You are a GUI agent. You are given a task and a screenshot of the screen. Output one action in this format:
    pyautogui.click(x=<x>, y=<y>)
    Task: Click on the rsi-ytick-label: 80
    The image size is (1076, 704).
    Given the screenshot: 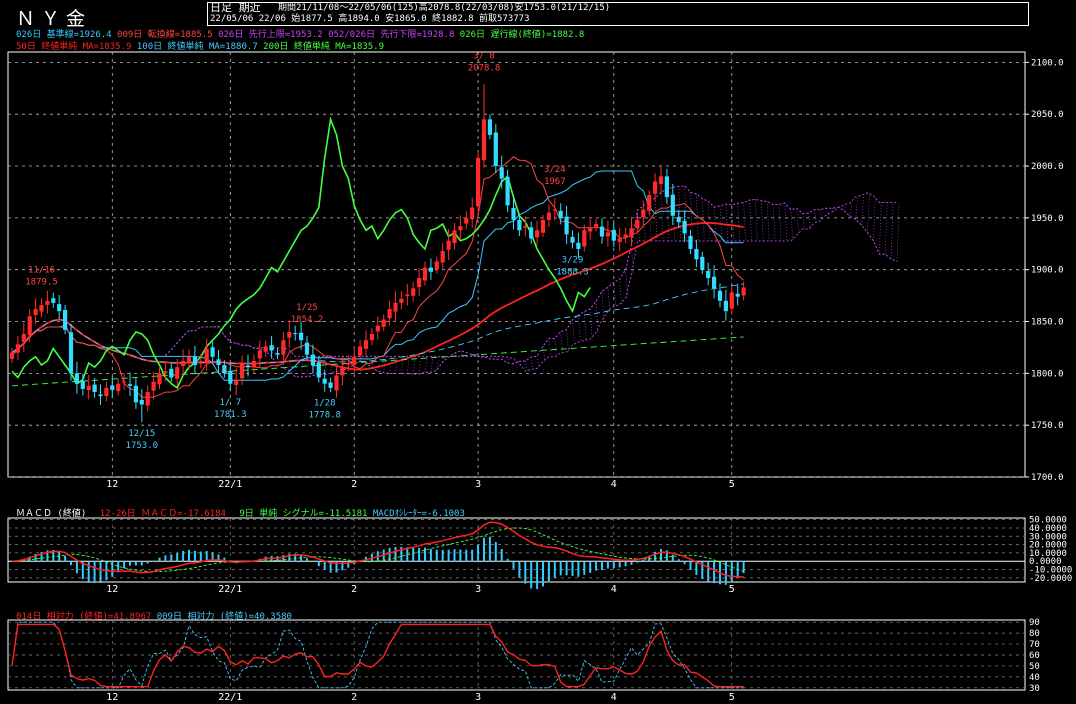 What is the action you would take?
    pyautogui.click(x=1034, y=634)
    